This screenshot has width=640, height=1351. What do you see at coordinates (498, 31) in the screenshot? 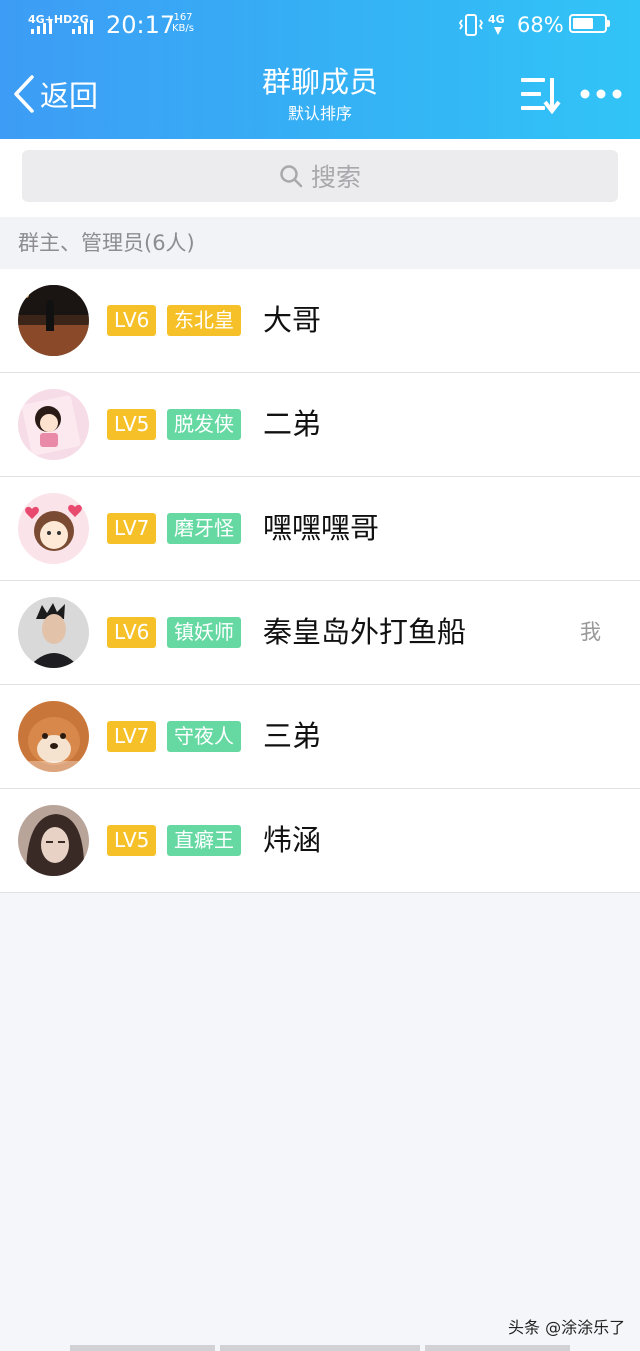
I see `data-arrows-icon` at bounding box center [498, 31].